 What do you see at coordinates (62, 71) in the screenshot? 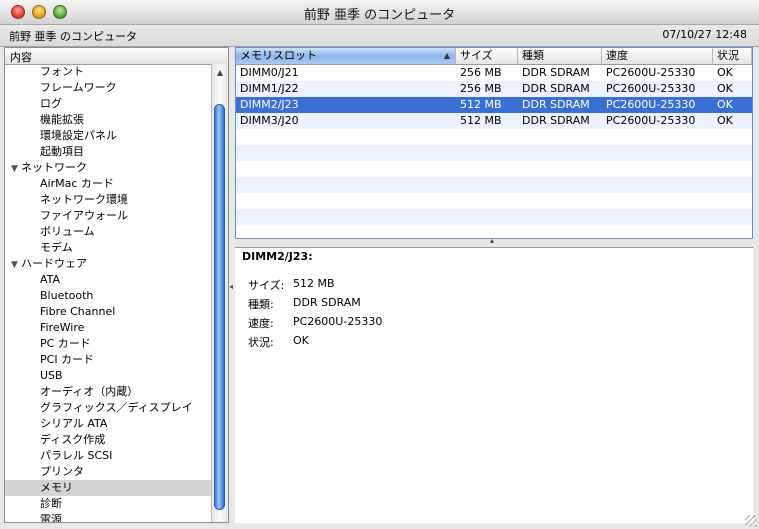
I see `sidebar-item-label: フォント` at bounding box center [62, 71].